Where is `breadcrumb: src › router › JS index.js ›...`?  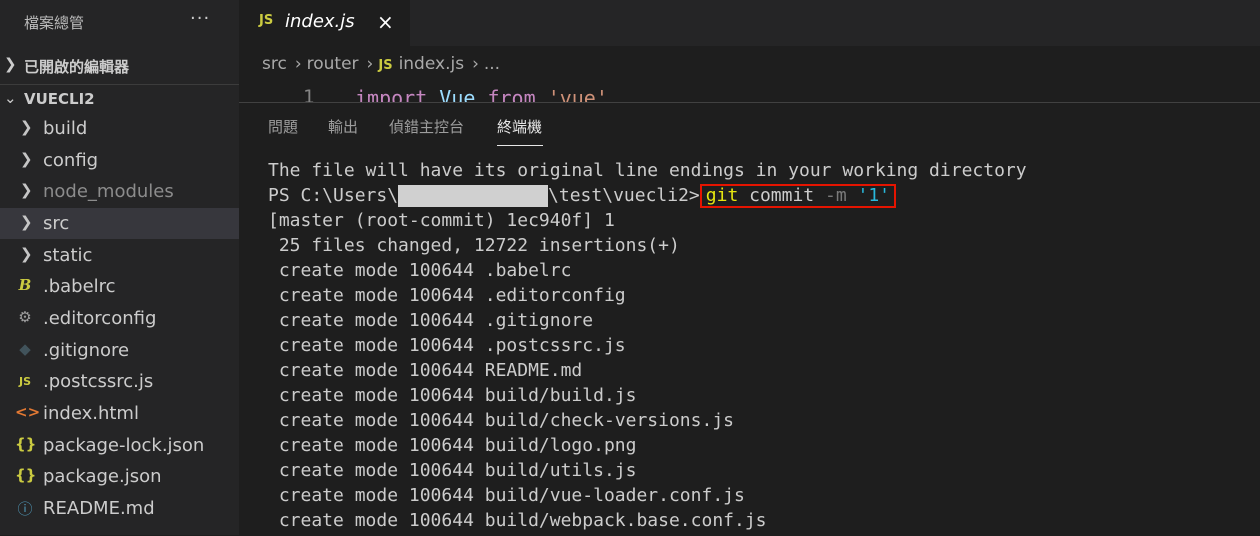
breadcrumb: src › router › JS index.js ›... is located at coordinates (382, 66).